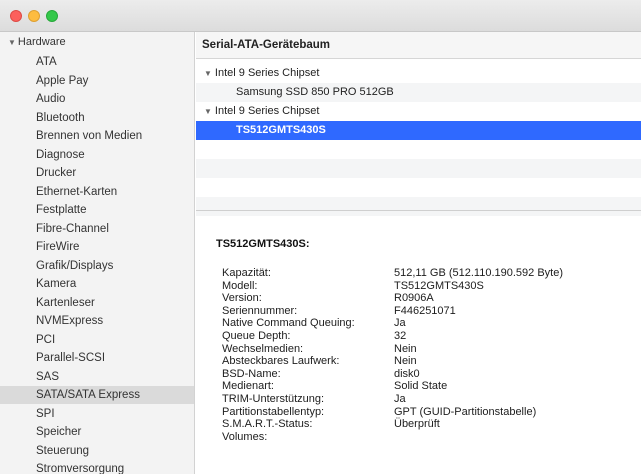 The height and width of the screenshot is (474, 641). What do you see at coordinates (60, 118) in the screenshot?
I see `sidebar-item-bluetooth: Bluetooth` at bounding box center [60, 118].